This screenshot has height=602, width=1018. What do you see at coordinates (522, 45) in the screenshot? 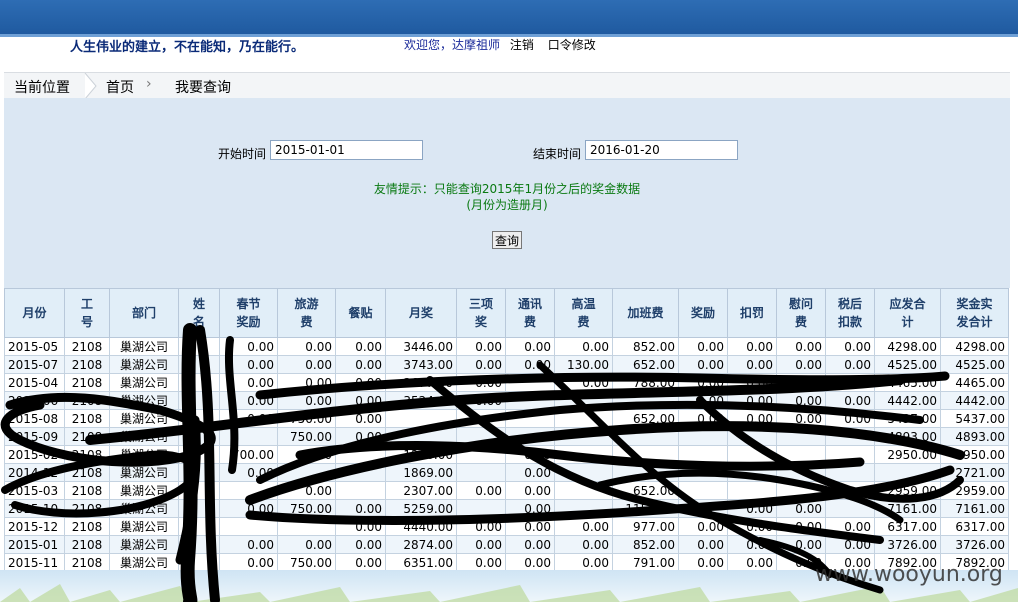
I see `logout-link: 注销` at bounding box center [522, 45].